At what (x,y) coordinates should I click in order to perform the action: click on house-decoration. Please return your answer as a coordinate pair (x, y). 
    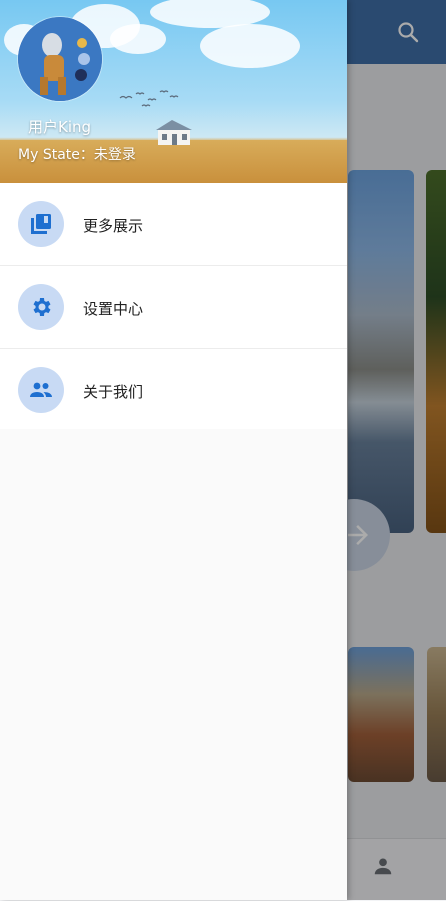
    Looking at the image, I should click on (174, 132).